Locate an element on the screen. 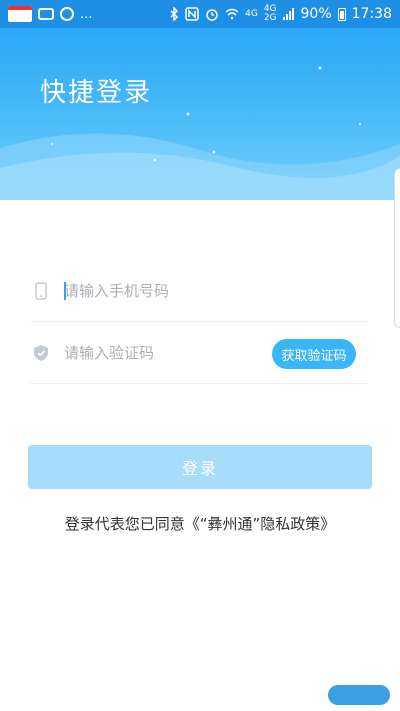  shield-icon is located at coordinates (41, 353).